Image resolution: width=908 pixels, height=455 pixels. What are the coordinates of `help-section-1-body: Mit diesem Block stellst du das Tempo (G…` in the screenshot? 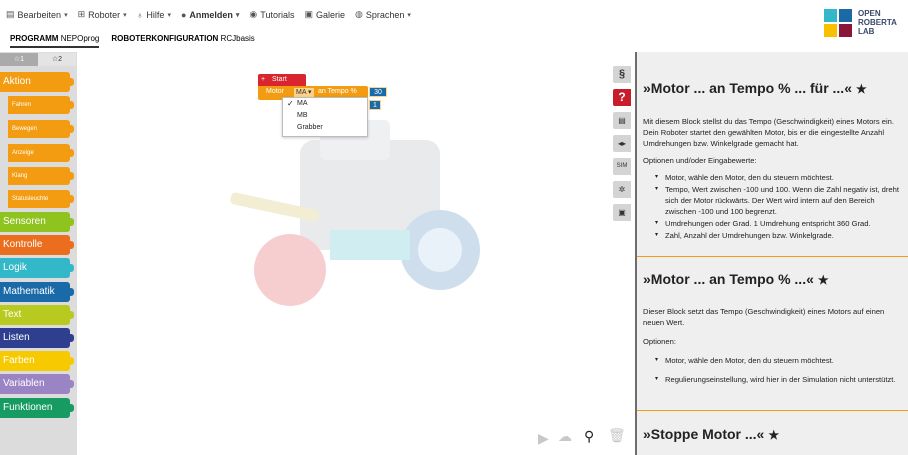 It's located at (774, 179).